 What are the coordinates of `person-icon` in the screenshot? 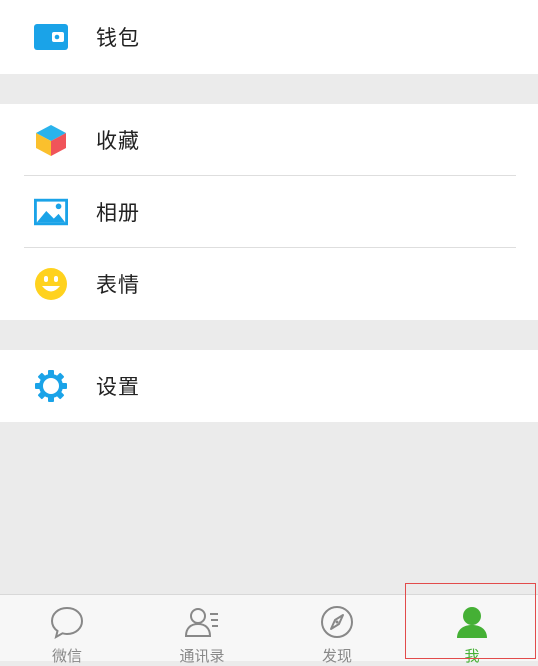 It's located at (472, 622).